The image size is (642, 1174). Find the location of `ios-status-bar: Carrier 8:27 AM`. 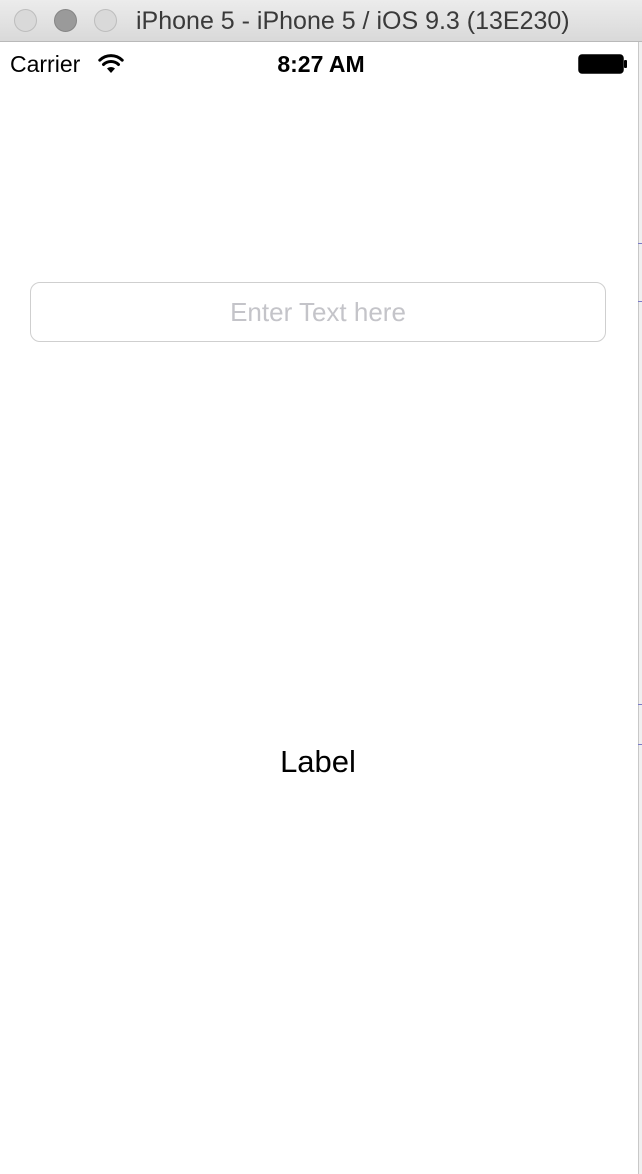

ios-status-bar: Carrier 8:27 AM is located at coordinates (319, 63).